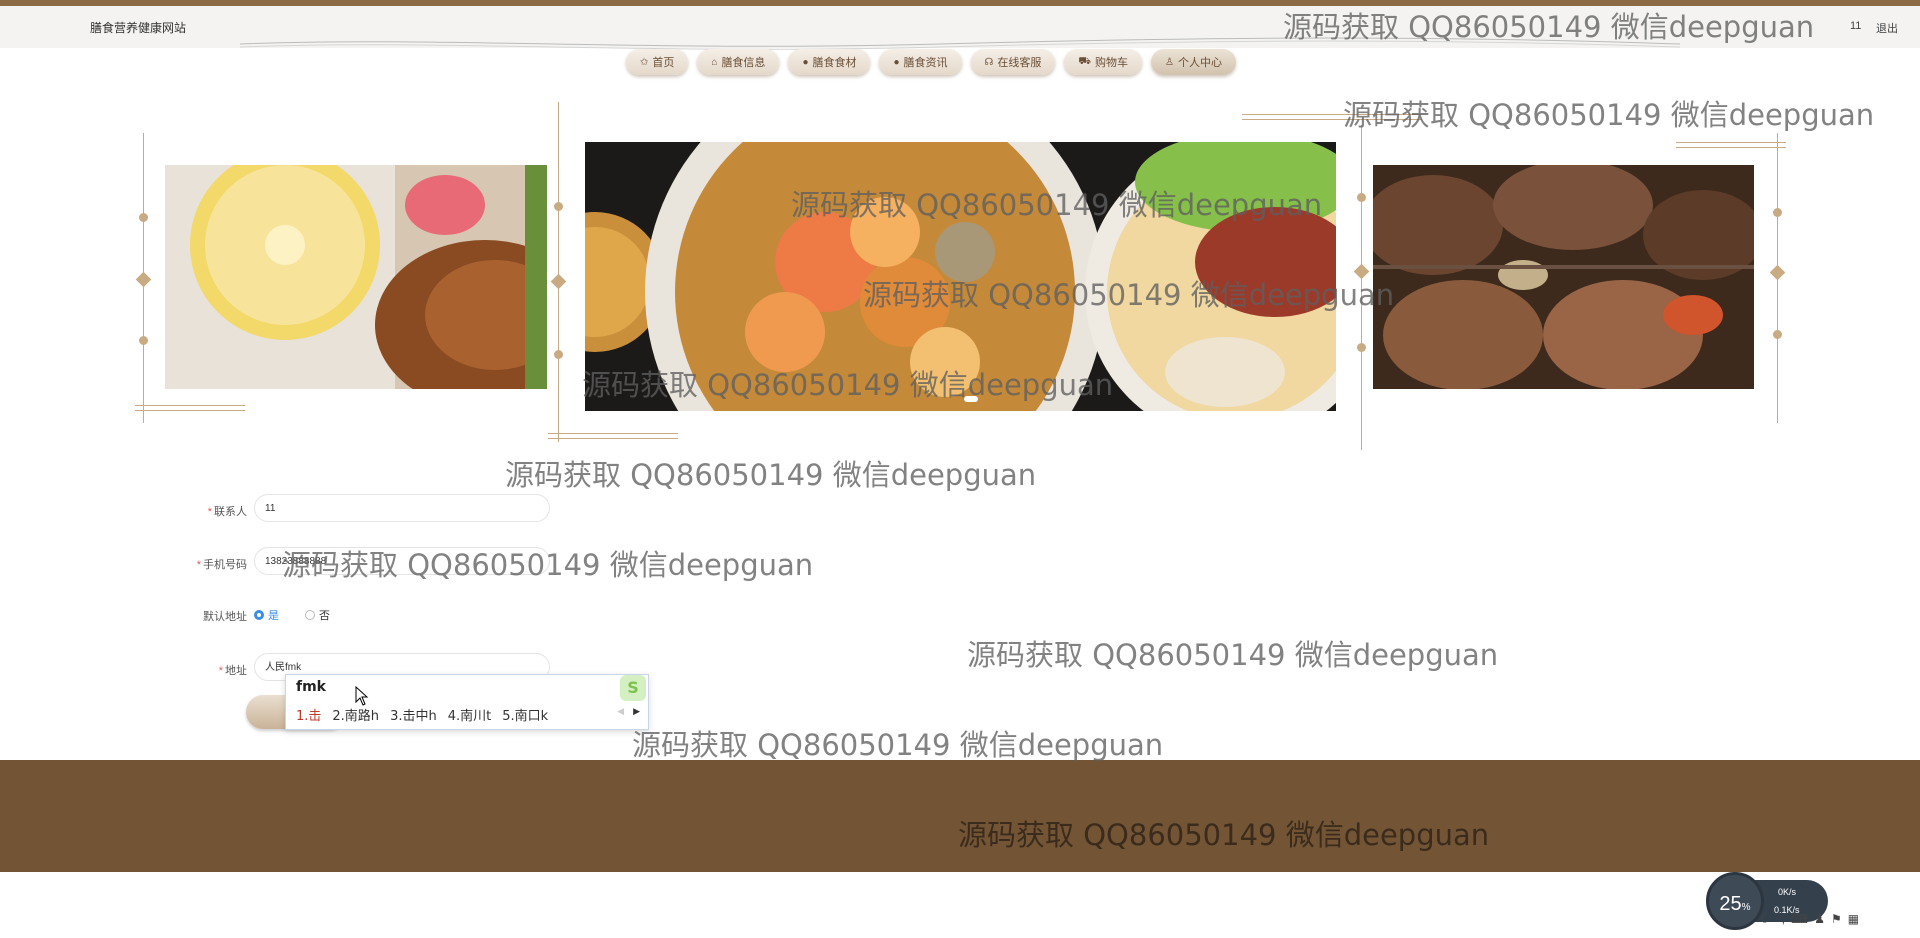 The image size is (1920, 938). Describe the element at coordinates (1819, 919) in the screenshot. I see `user-icon: ♟` at that location.